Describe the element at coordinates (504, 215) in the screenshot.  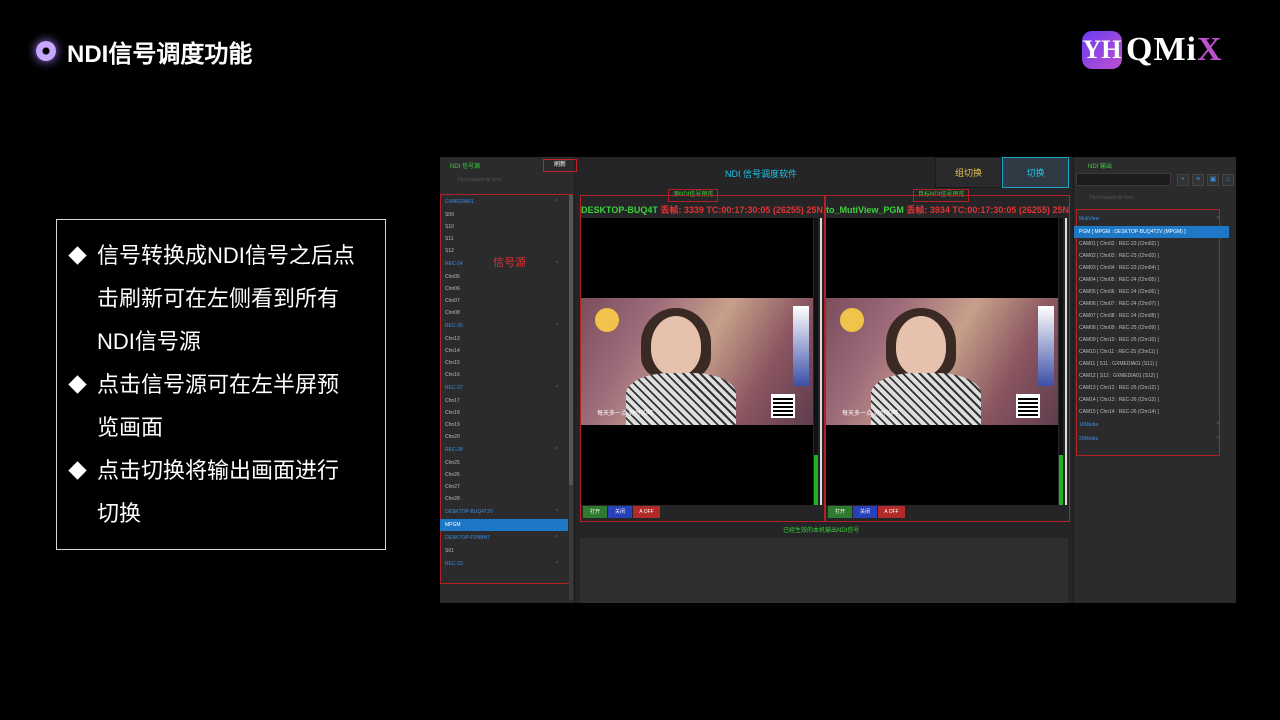
I see `list-item: S09` at that location.